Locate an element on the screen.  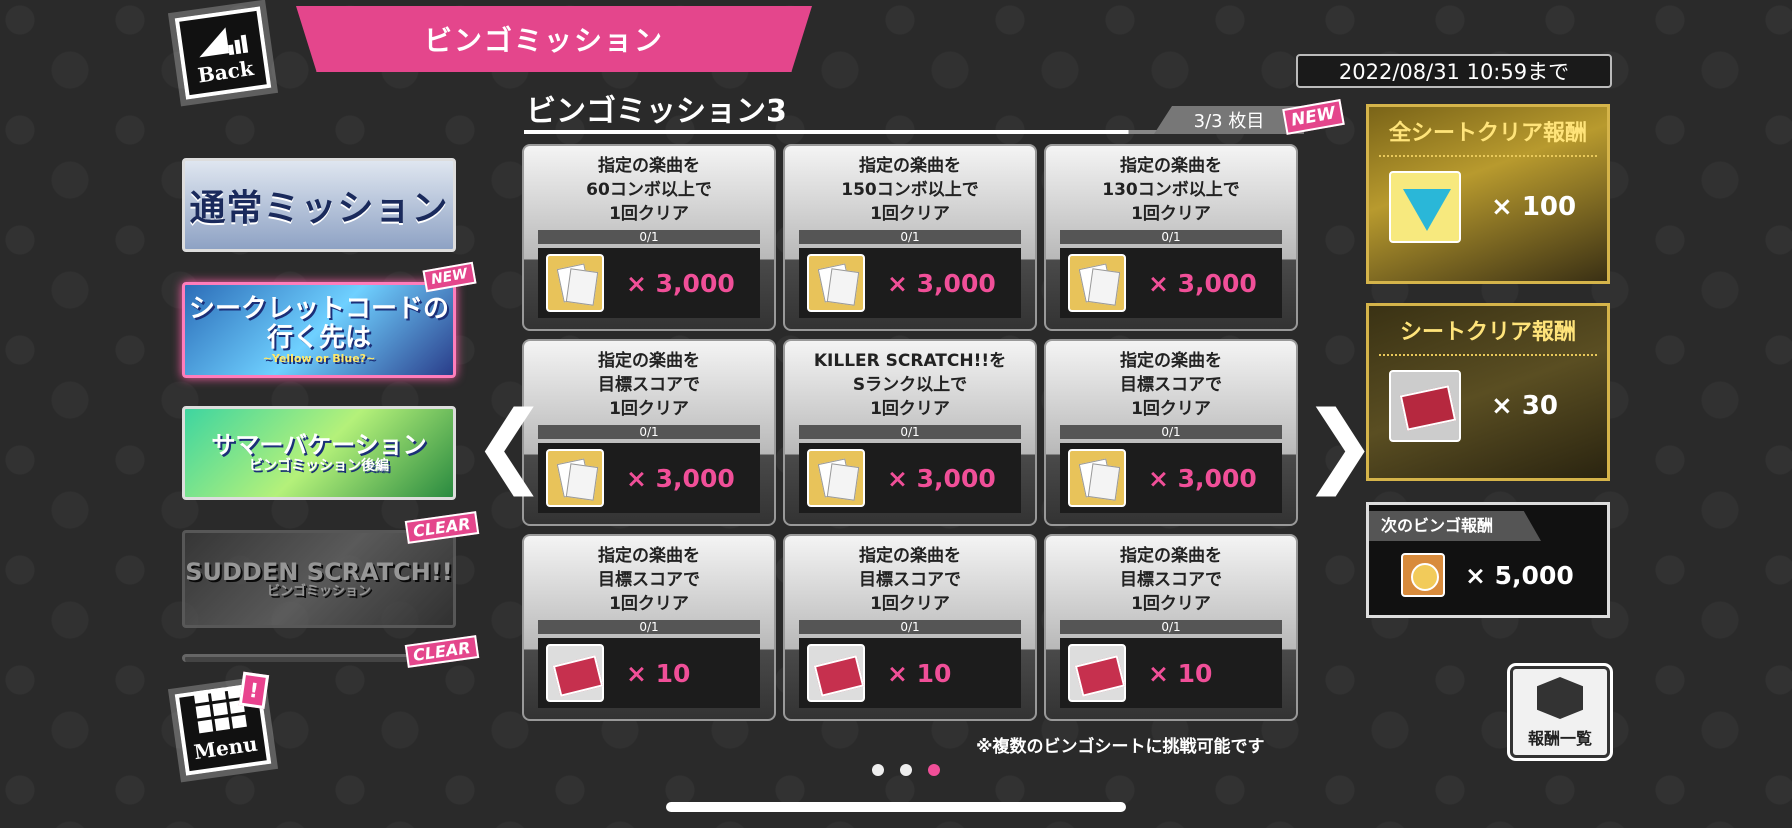
menu-button: ! Menu is located at coordinates (223, 723).